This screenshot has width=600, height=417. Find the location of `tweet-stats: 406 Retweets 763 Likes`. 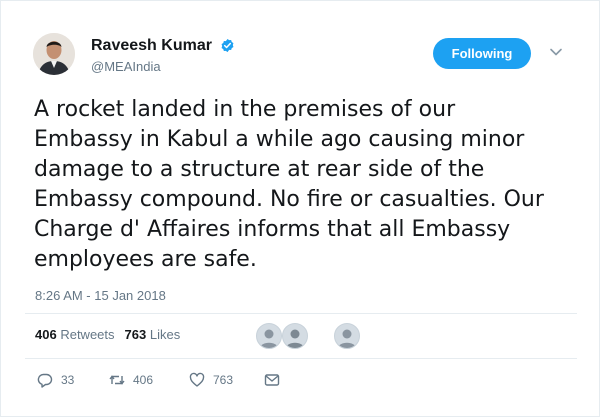

tweet-stats: 406 Retweets 763 Likes is located at coordinates (107, 334).